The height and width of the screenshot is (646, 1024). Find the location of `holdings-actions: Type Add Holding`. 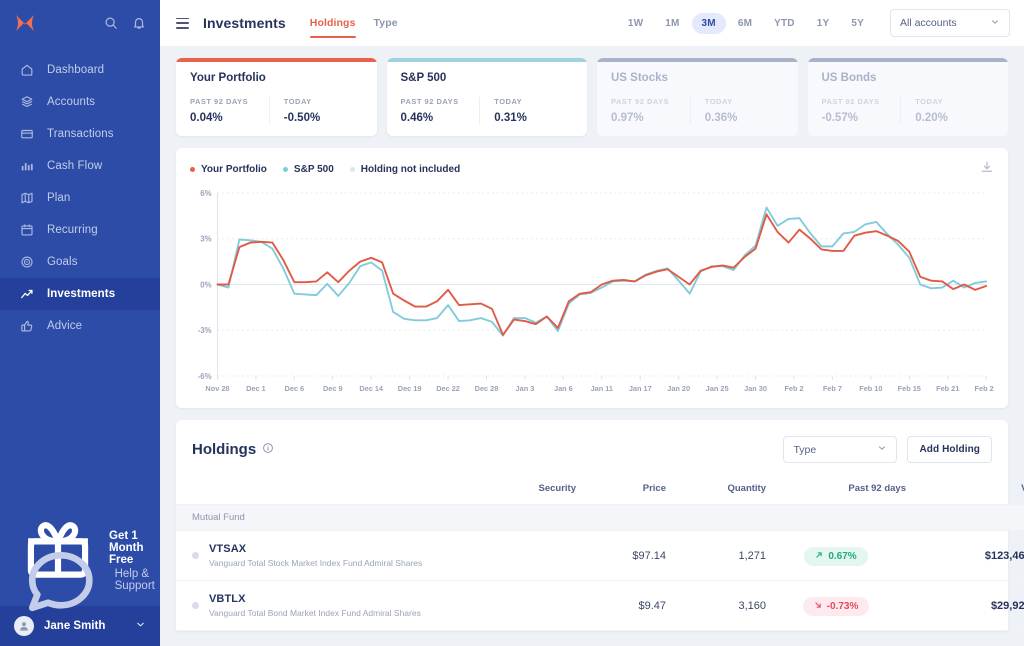

holdings-actions: Type Add Holding is located at coordinates (887, 449).